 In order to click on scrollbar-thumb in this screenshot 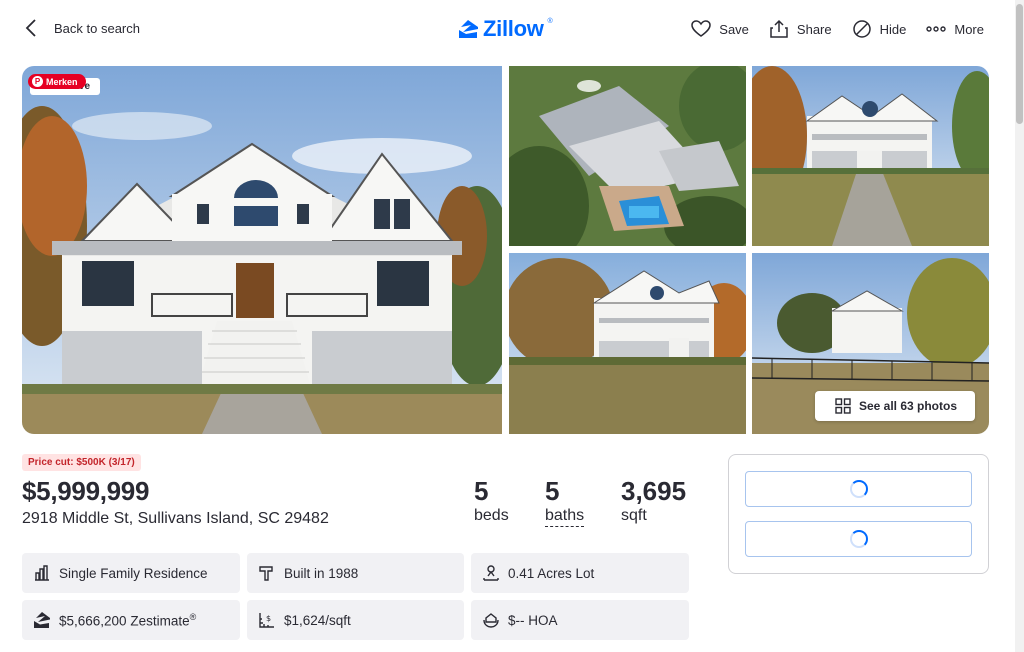, I will do `click(1019, 64)`.